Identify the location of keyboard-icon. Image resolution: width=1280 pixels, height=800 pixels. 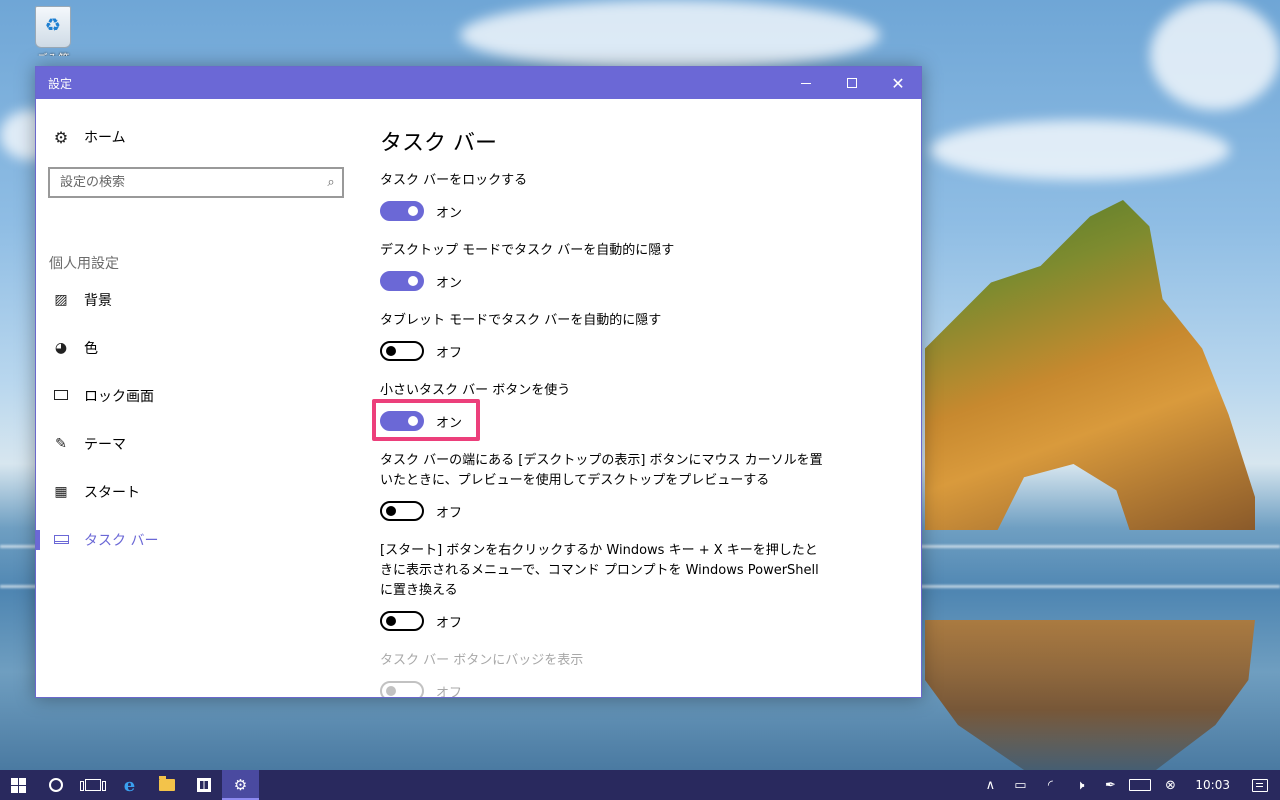
(1140, 785).